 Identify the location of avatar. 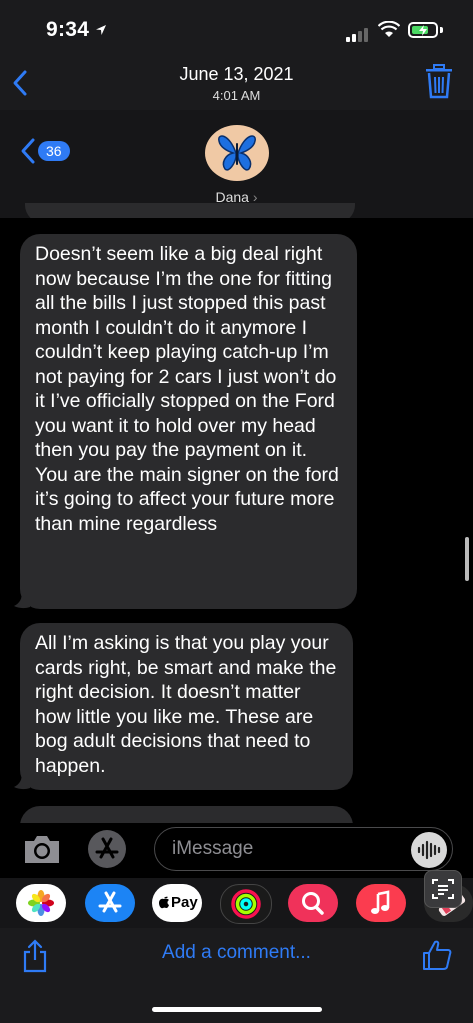
(237, 153).